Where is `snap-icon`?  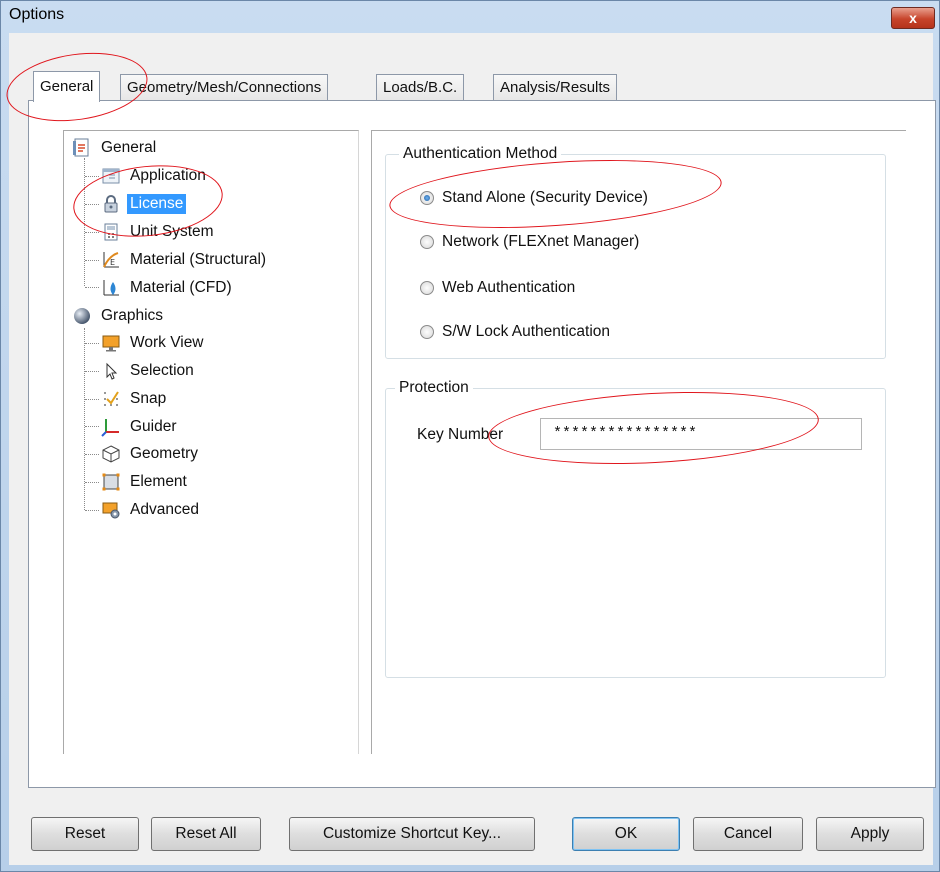
snap-icon is located at coordinates (111, 399).